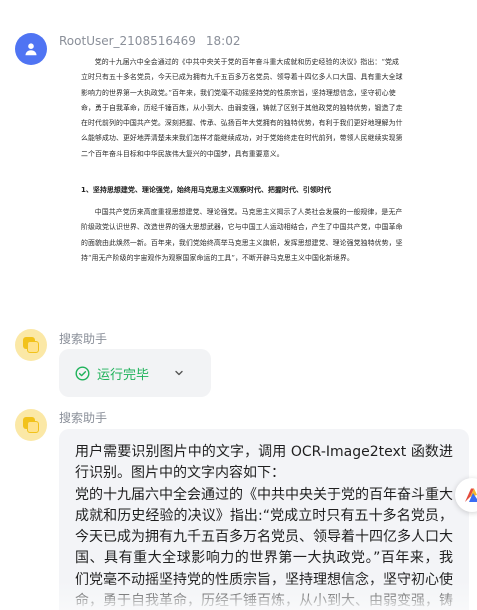  I want to click on document-fade, so click(235, 289).